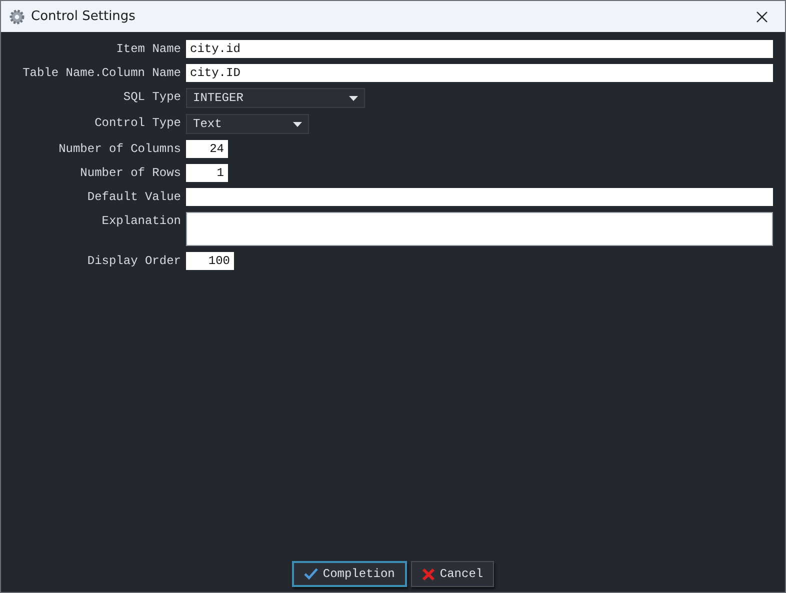 This screenshot has height=593, width=786. What do you see at coordinates (17, 16) in the screenshot?
I see `gear-icon` at bounding box center [17, 16].